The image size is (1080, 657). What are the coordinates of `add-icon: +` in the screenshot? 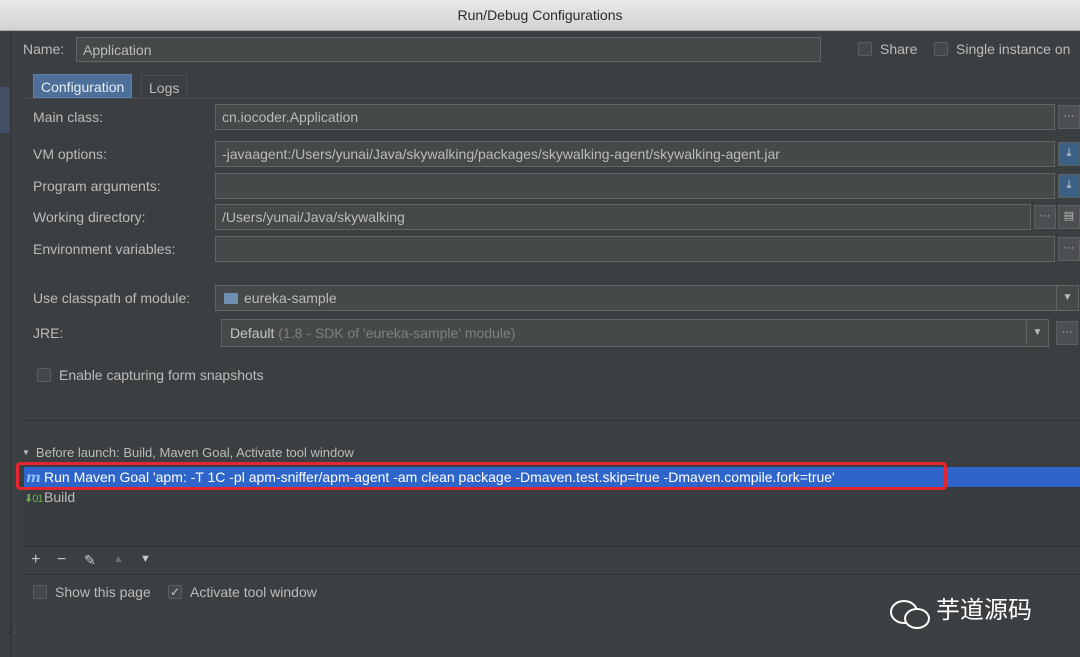 It's located at (35, 560).